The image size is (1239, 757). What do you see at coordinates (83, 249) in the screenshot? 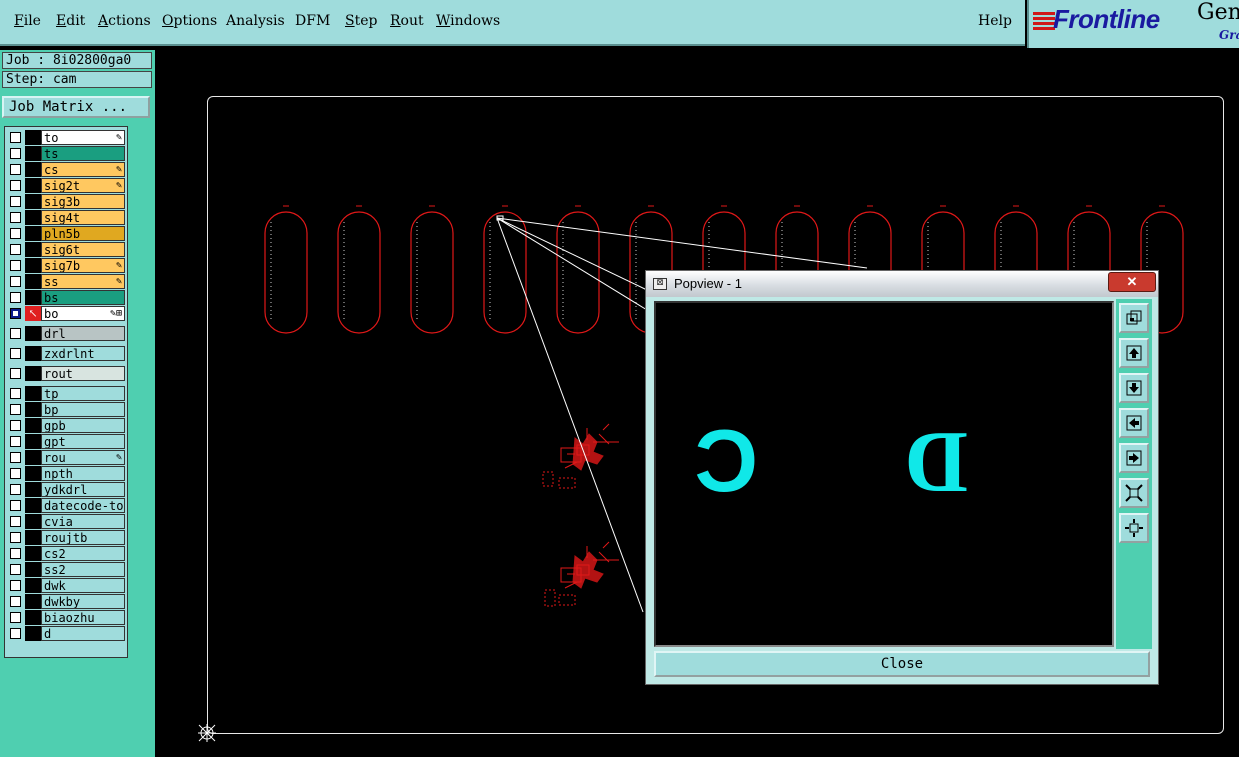
I see `layer-name: sig6t` at bounding box center [83, 249].